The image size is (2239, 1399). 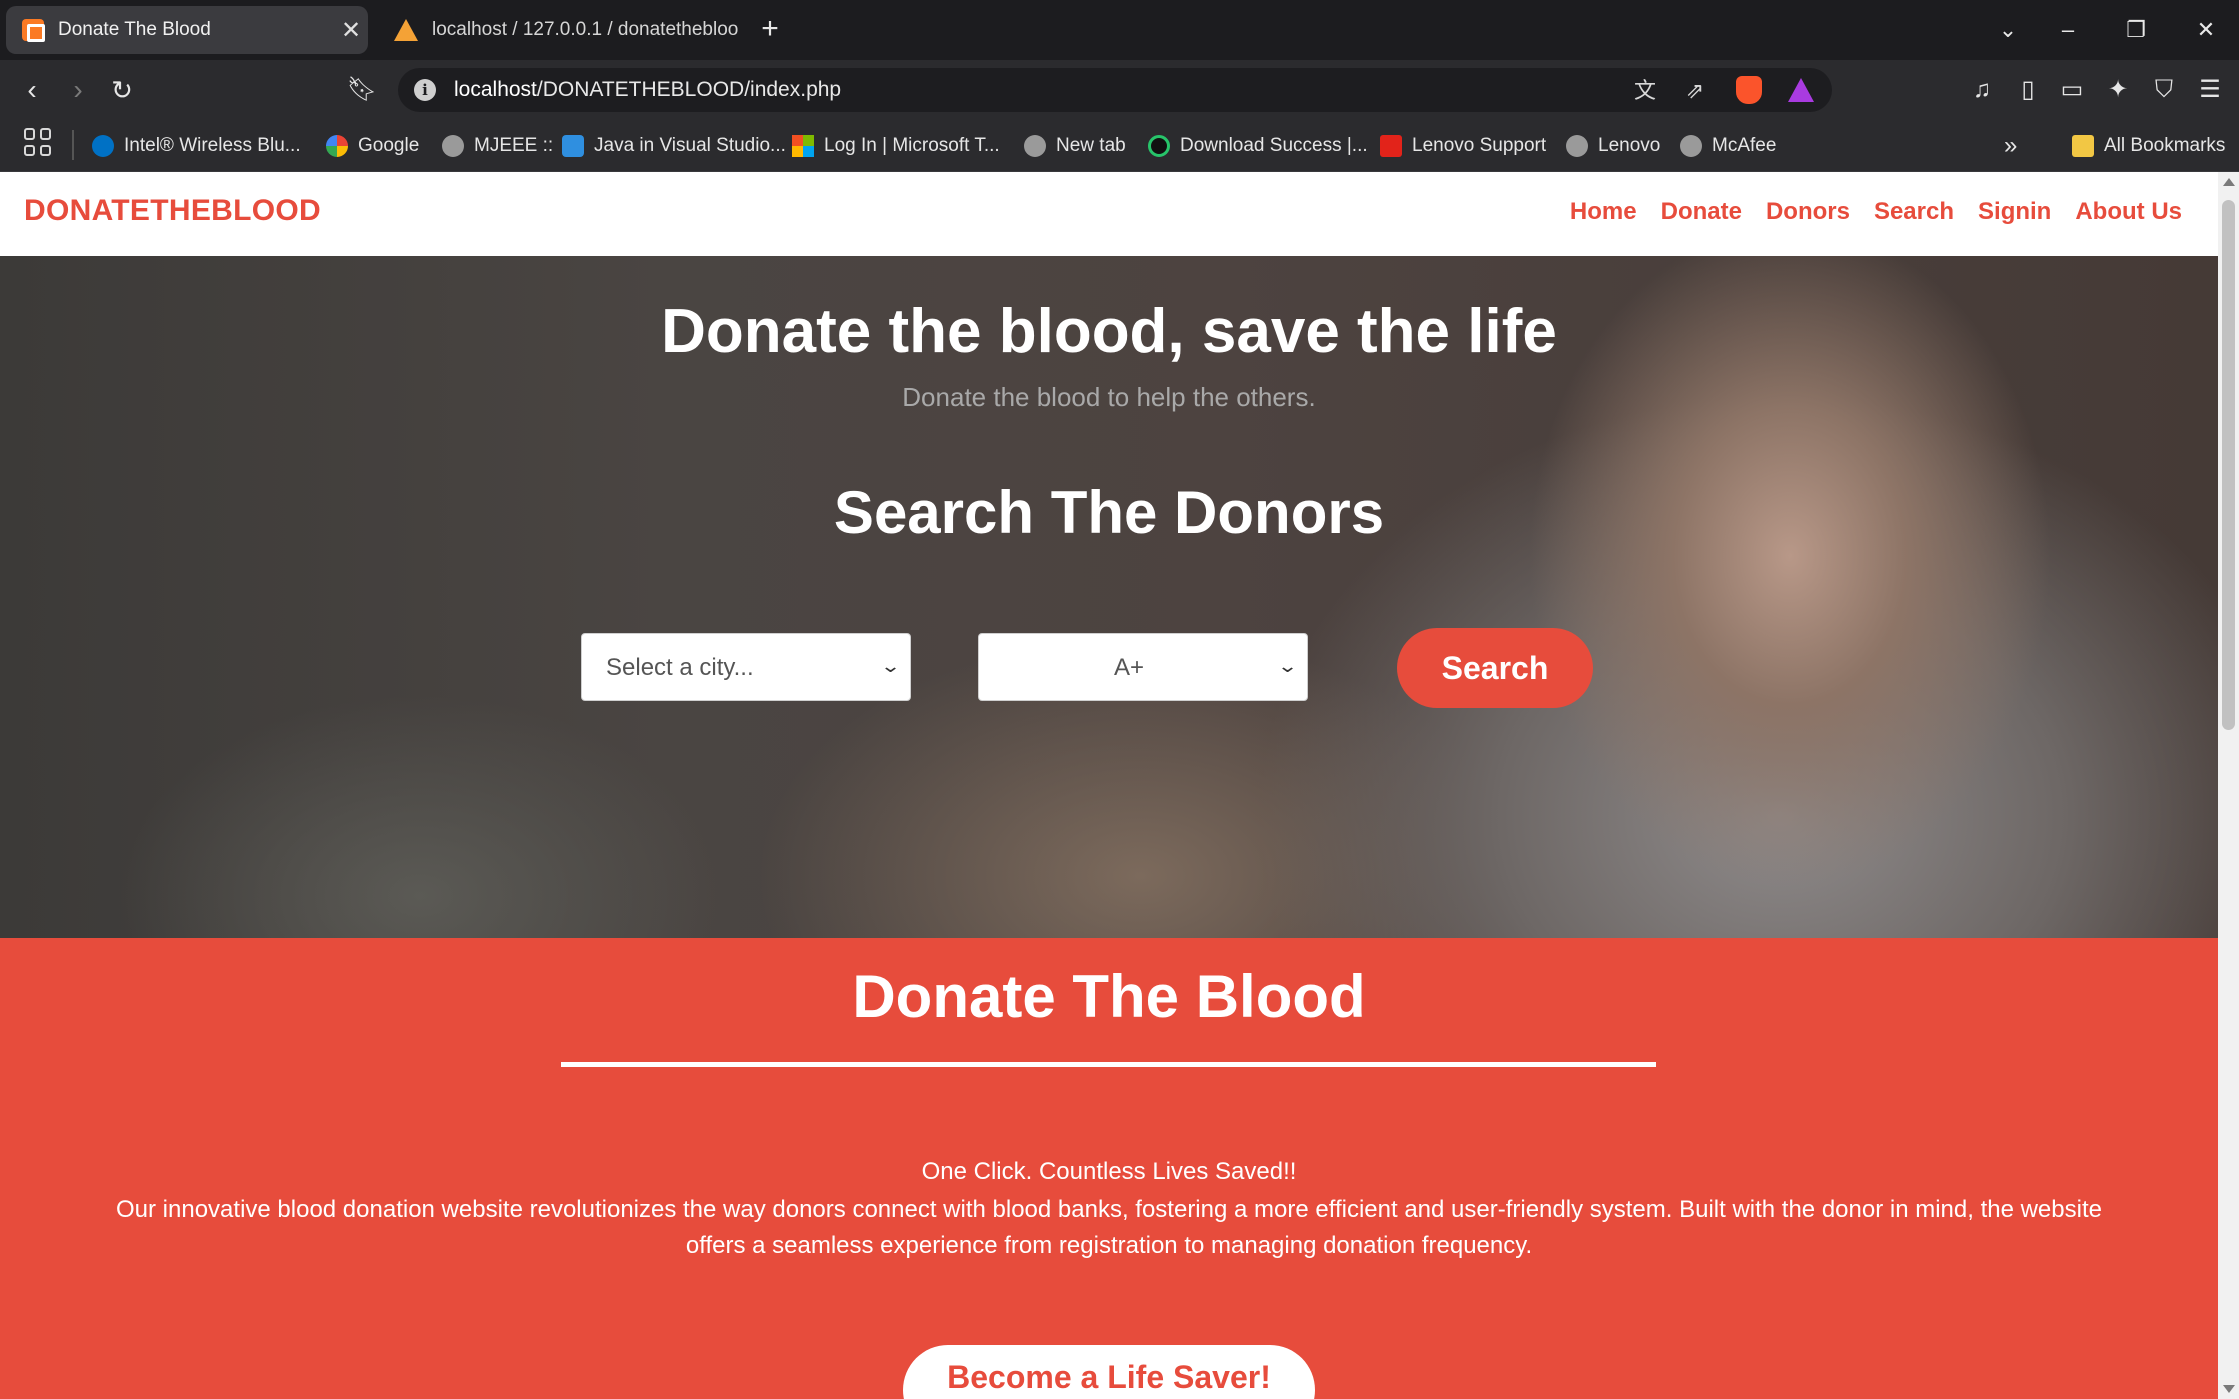 What do you see at coordinates (172, 211) in the screenshot?
I see `site-brand: DONATETHEBLOOD` at bounding box center [172, 211].